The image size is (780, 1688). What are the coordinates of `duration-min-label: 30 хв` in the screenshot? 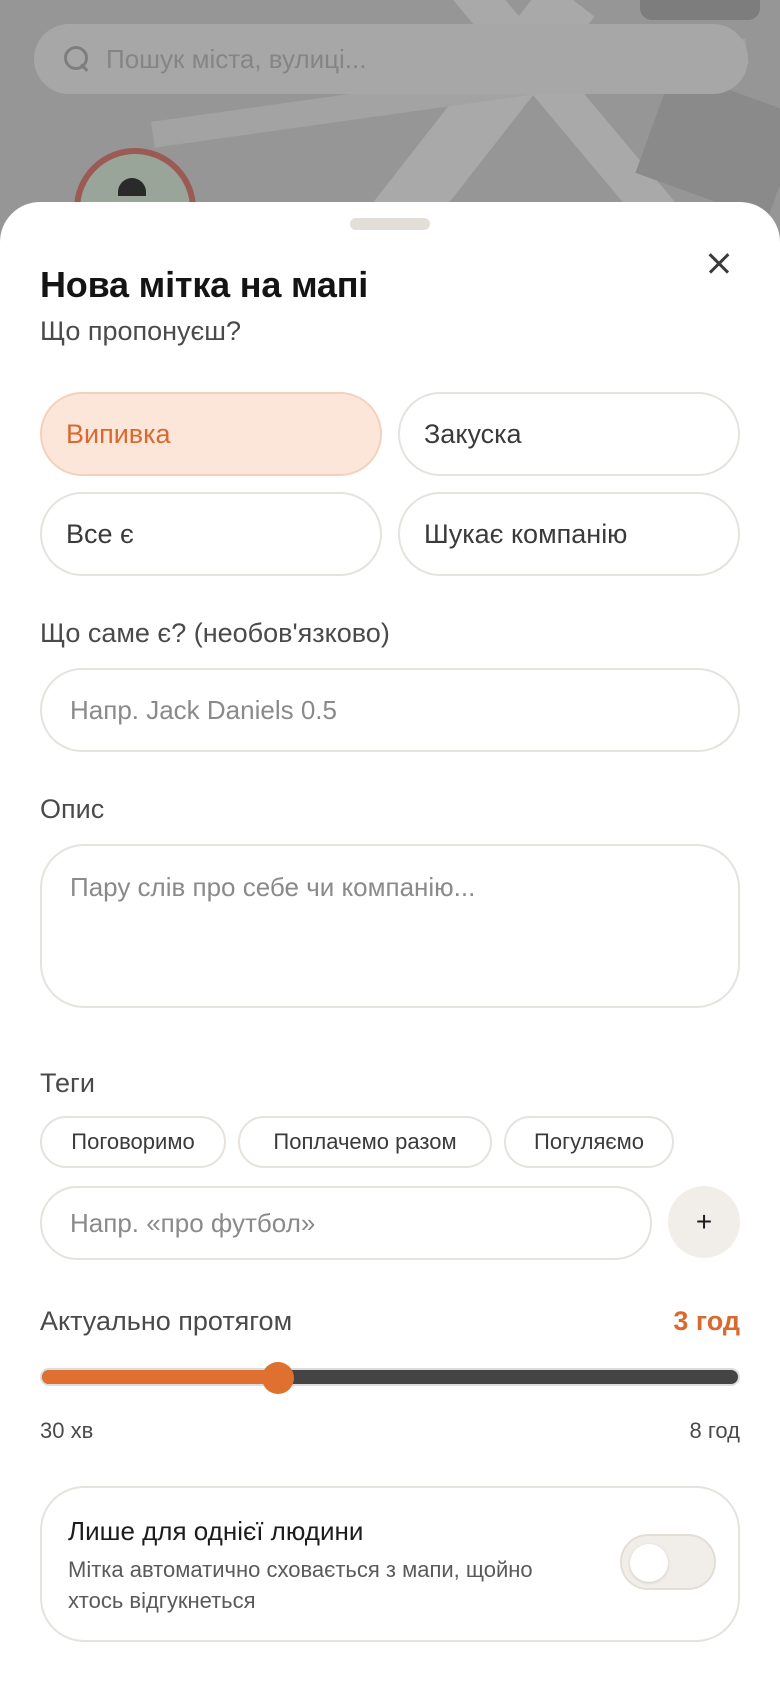 It's located at (67, 1430).